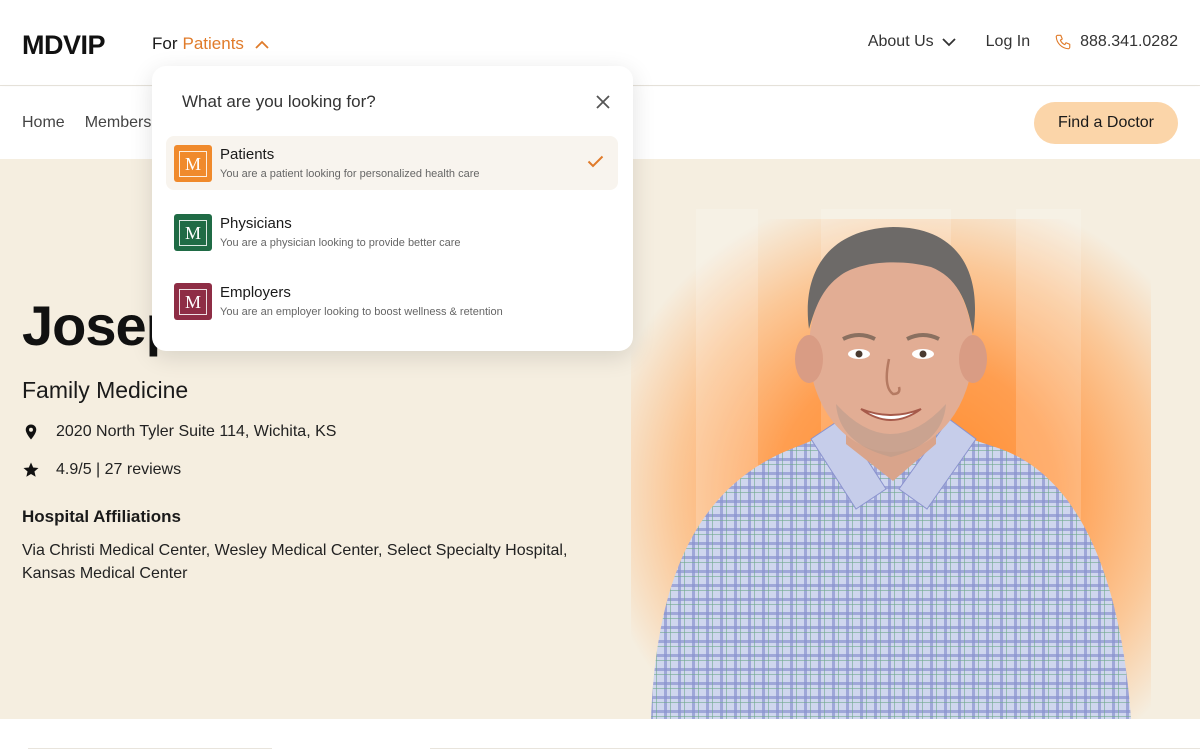  I want to click on below-hero-strip, so click(600, 734).